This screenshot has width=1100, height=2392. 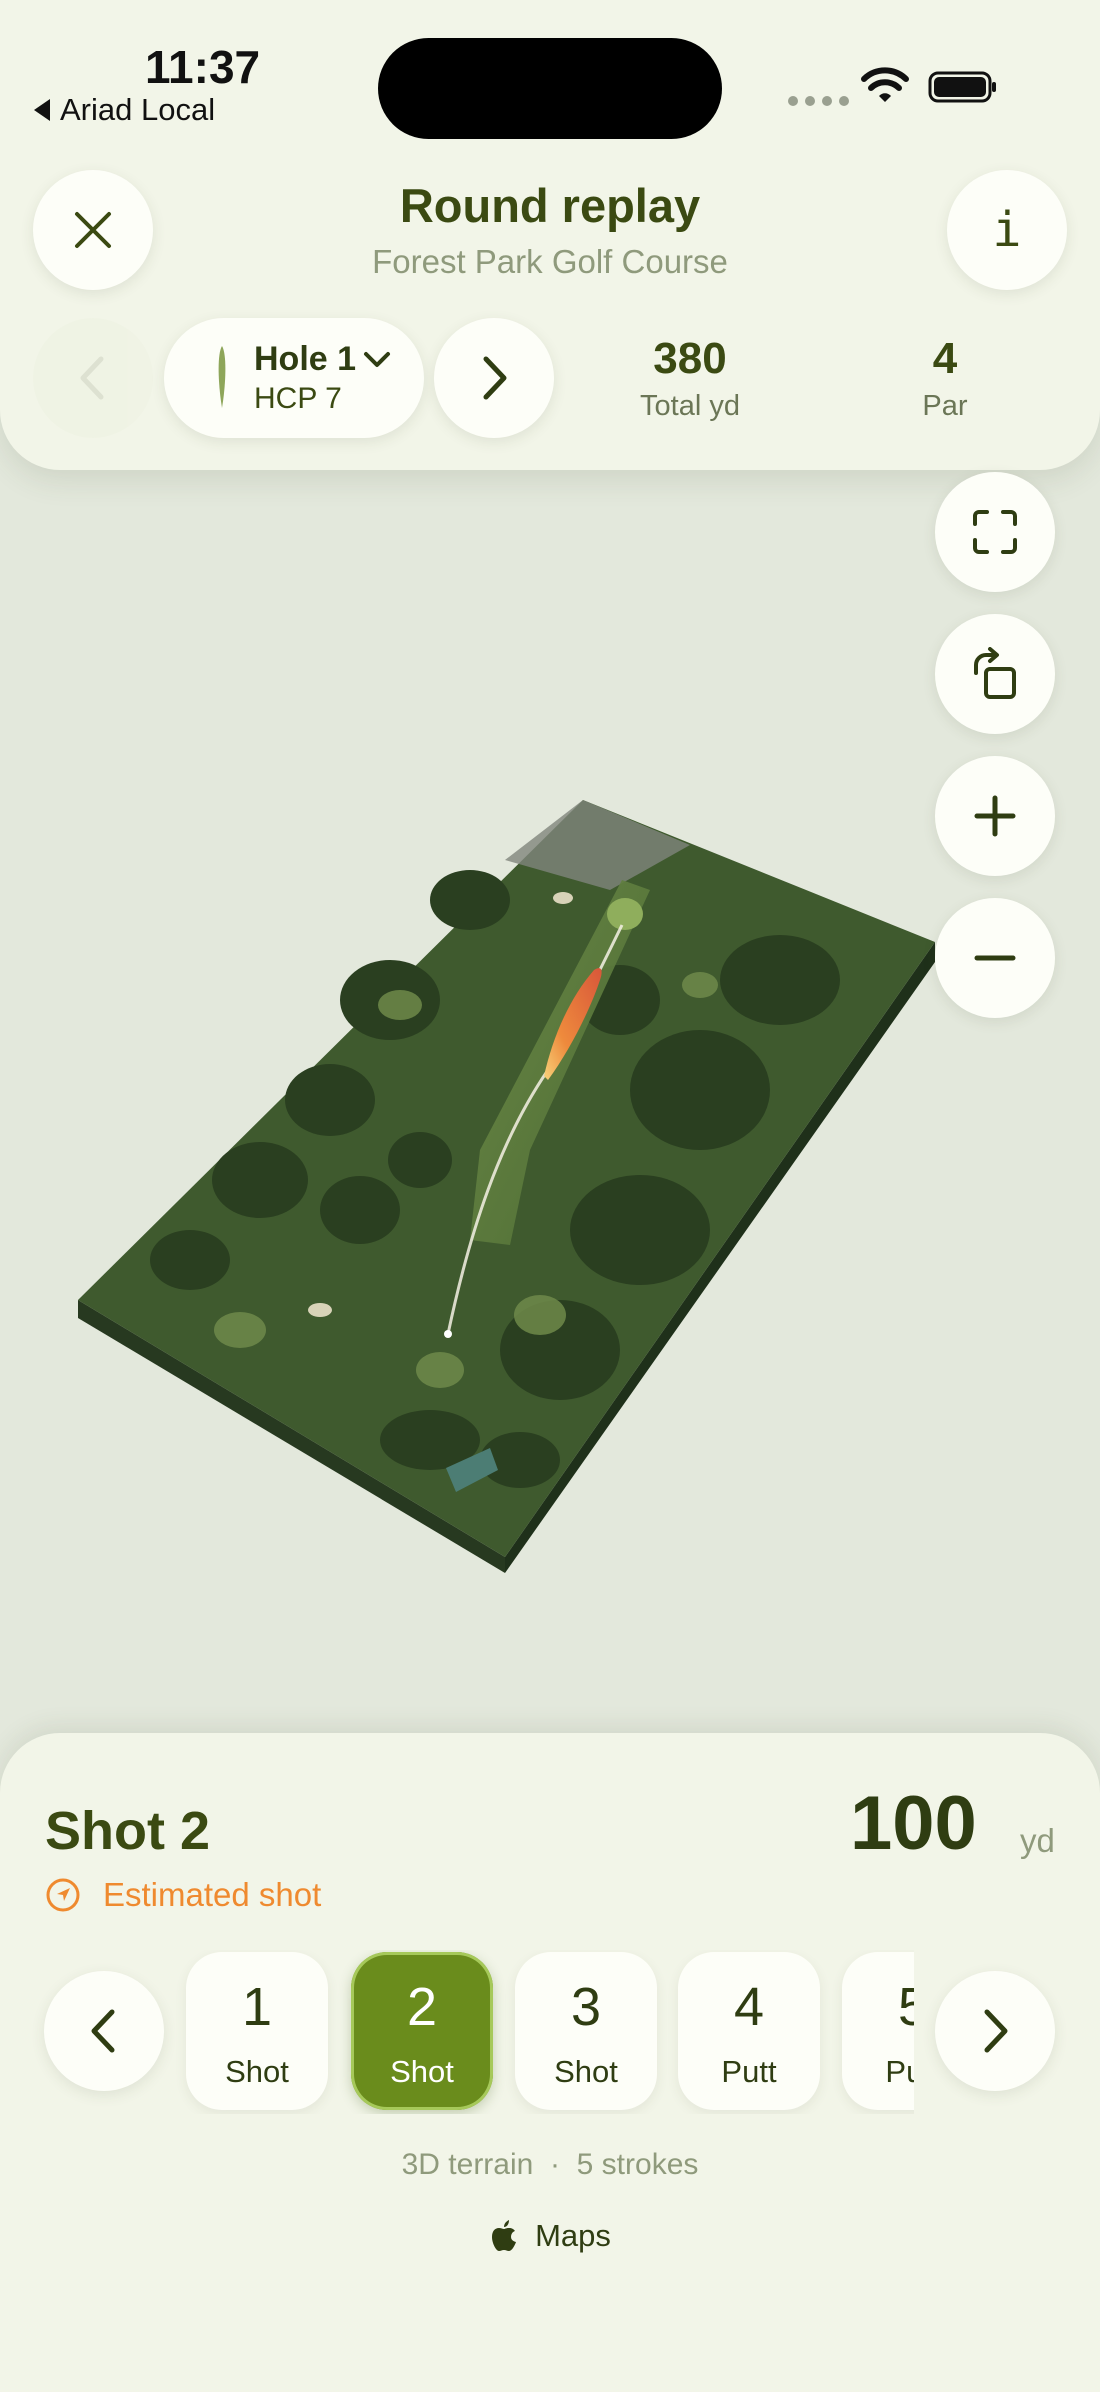 I want to click on estimated-shot-indicator: Estimated shot, so click(x=183, y=1895).